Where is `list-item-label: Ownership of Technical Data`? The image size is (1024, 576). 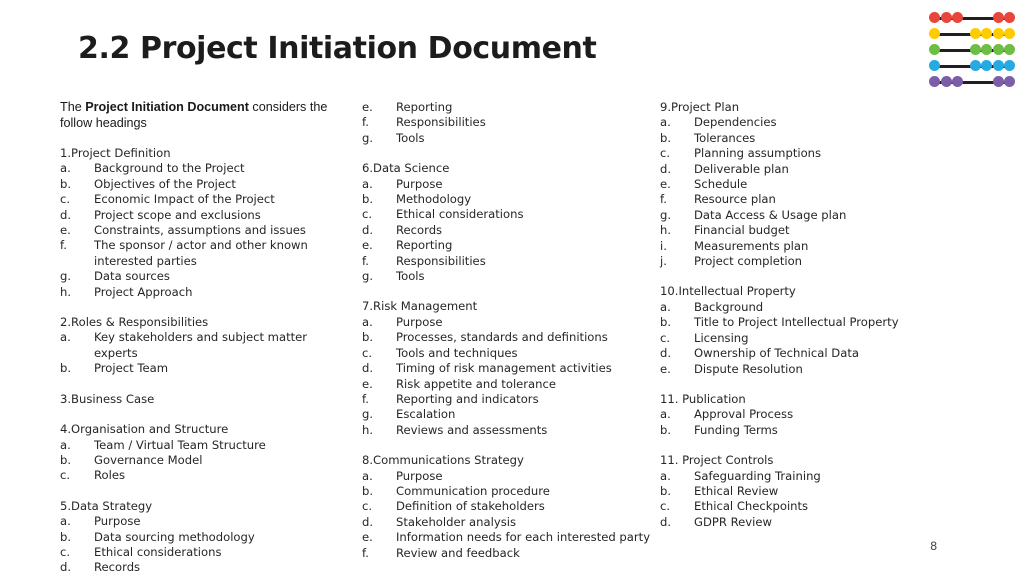 list-item-label: Ownership of Technical Data is located at coordinates (776, 353).